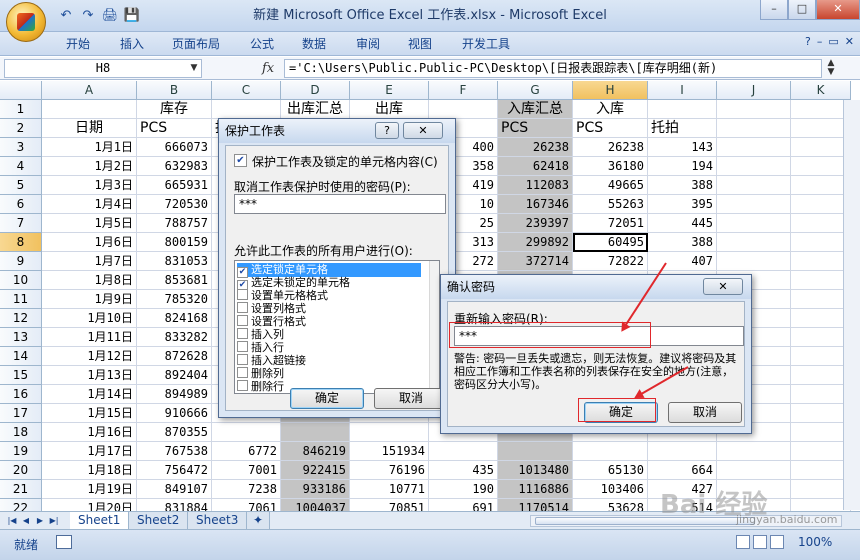 The height and width of the screenshot is (560, 860). Describe the element at coordinates (610, 223) in the screenshot. I see `cell: 72051` at that location.